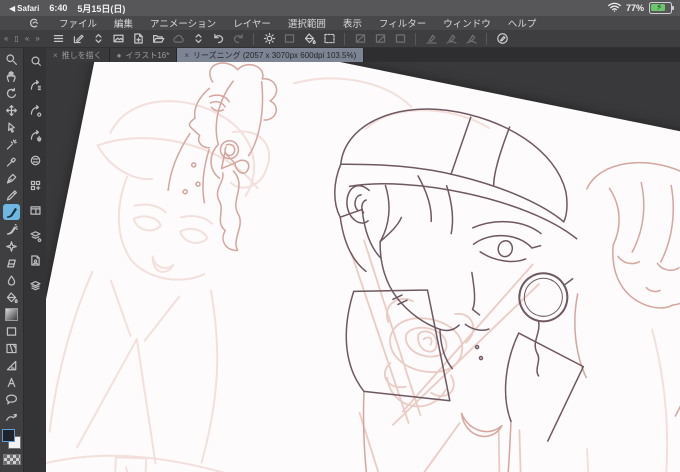  What do you see at coordinates (11, 195) in the screenshot?
I see `pencil-tool` at bounding box center [11, 195].